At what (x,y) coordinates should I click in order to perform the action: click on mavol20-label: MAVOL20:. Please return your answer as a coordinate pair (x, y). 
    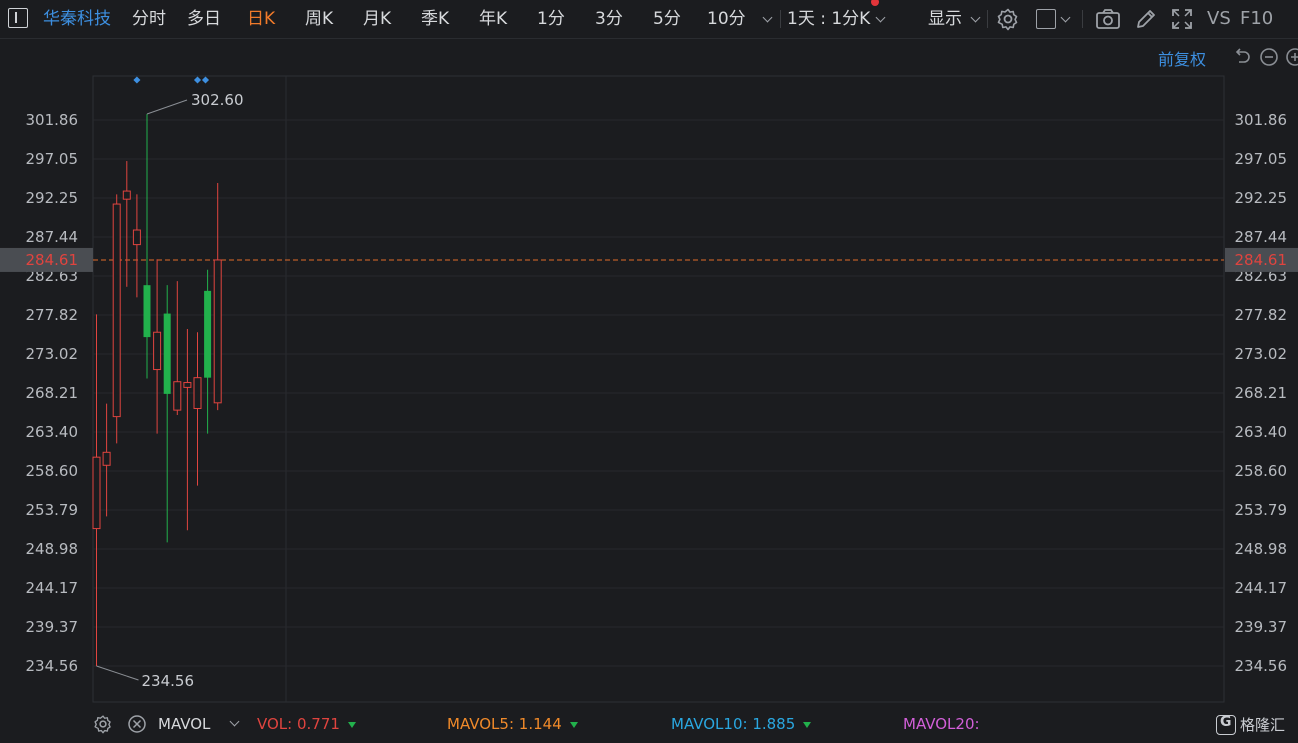
    Looking at the image, I should click on (941, 724).